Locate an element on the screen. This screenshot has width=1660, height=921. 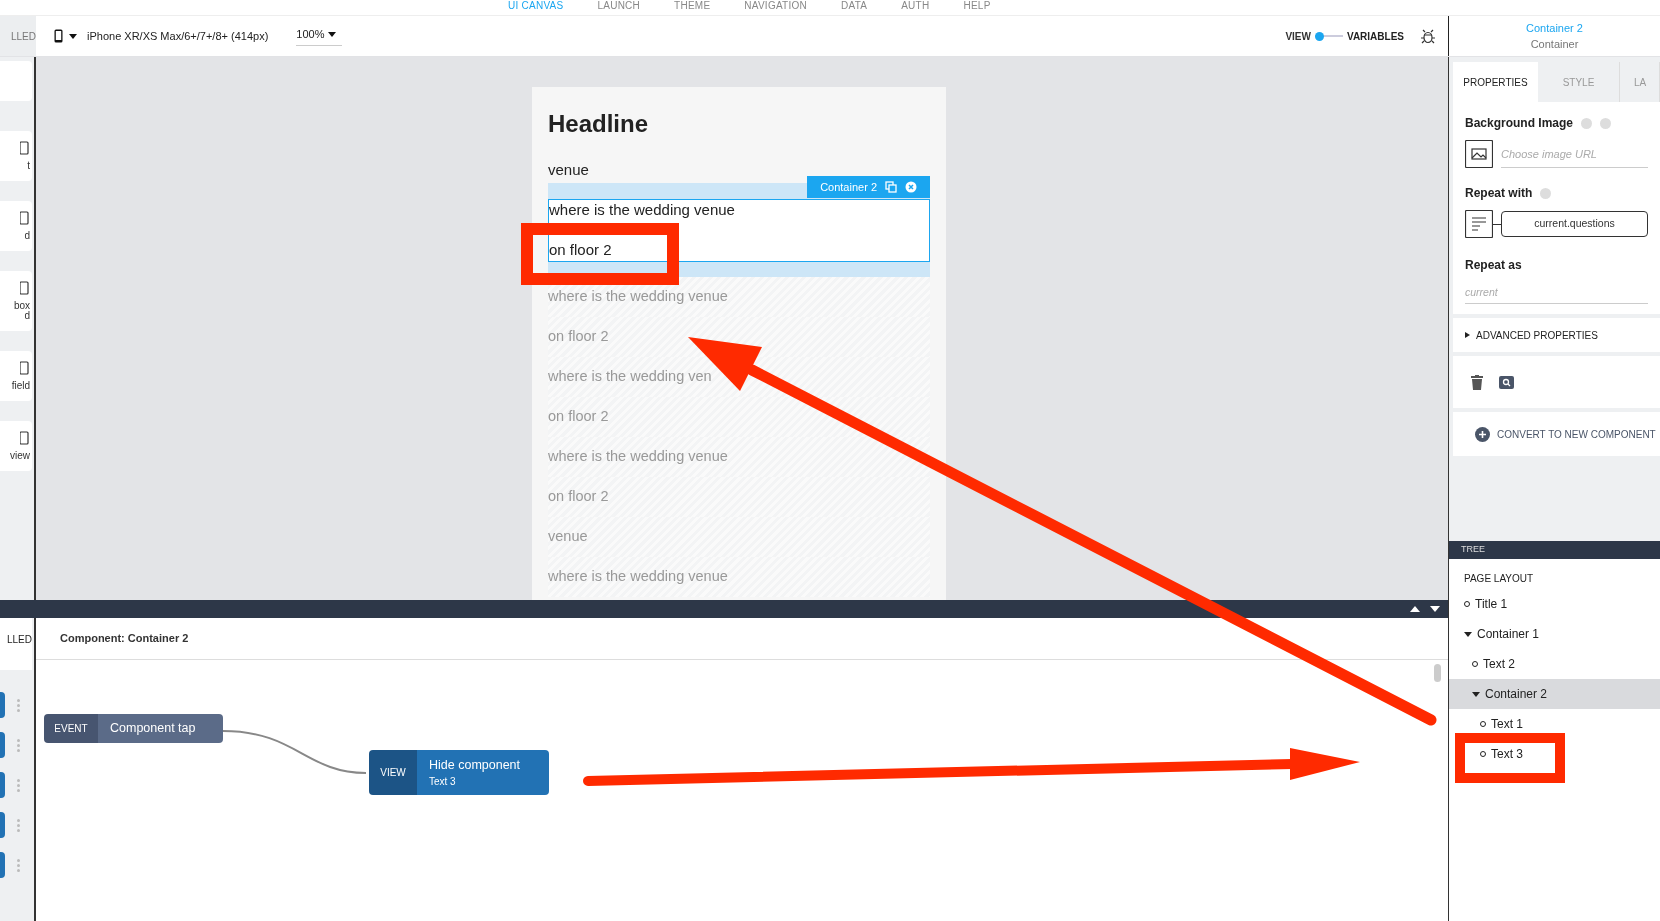
field-label: Background Image is located at coordinates (1519, 123).